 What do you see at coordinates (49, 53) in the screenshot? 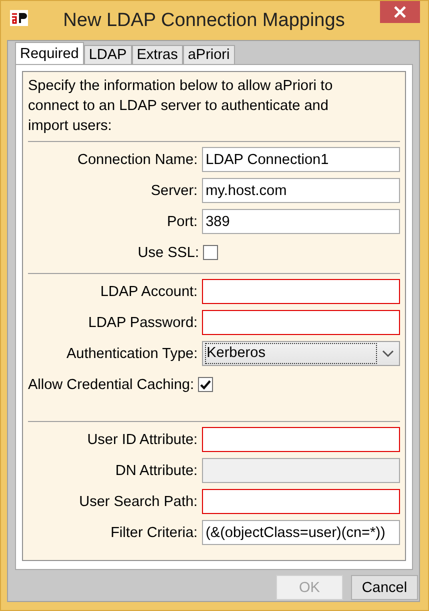
I see `tab: Required` at bounding box center [49, 53].